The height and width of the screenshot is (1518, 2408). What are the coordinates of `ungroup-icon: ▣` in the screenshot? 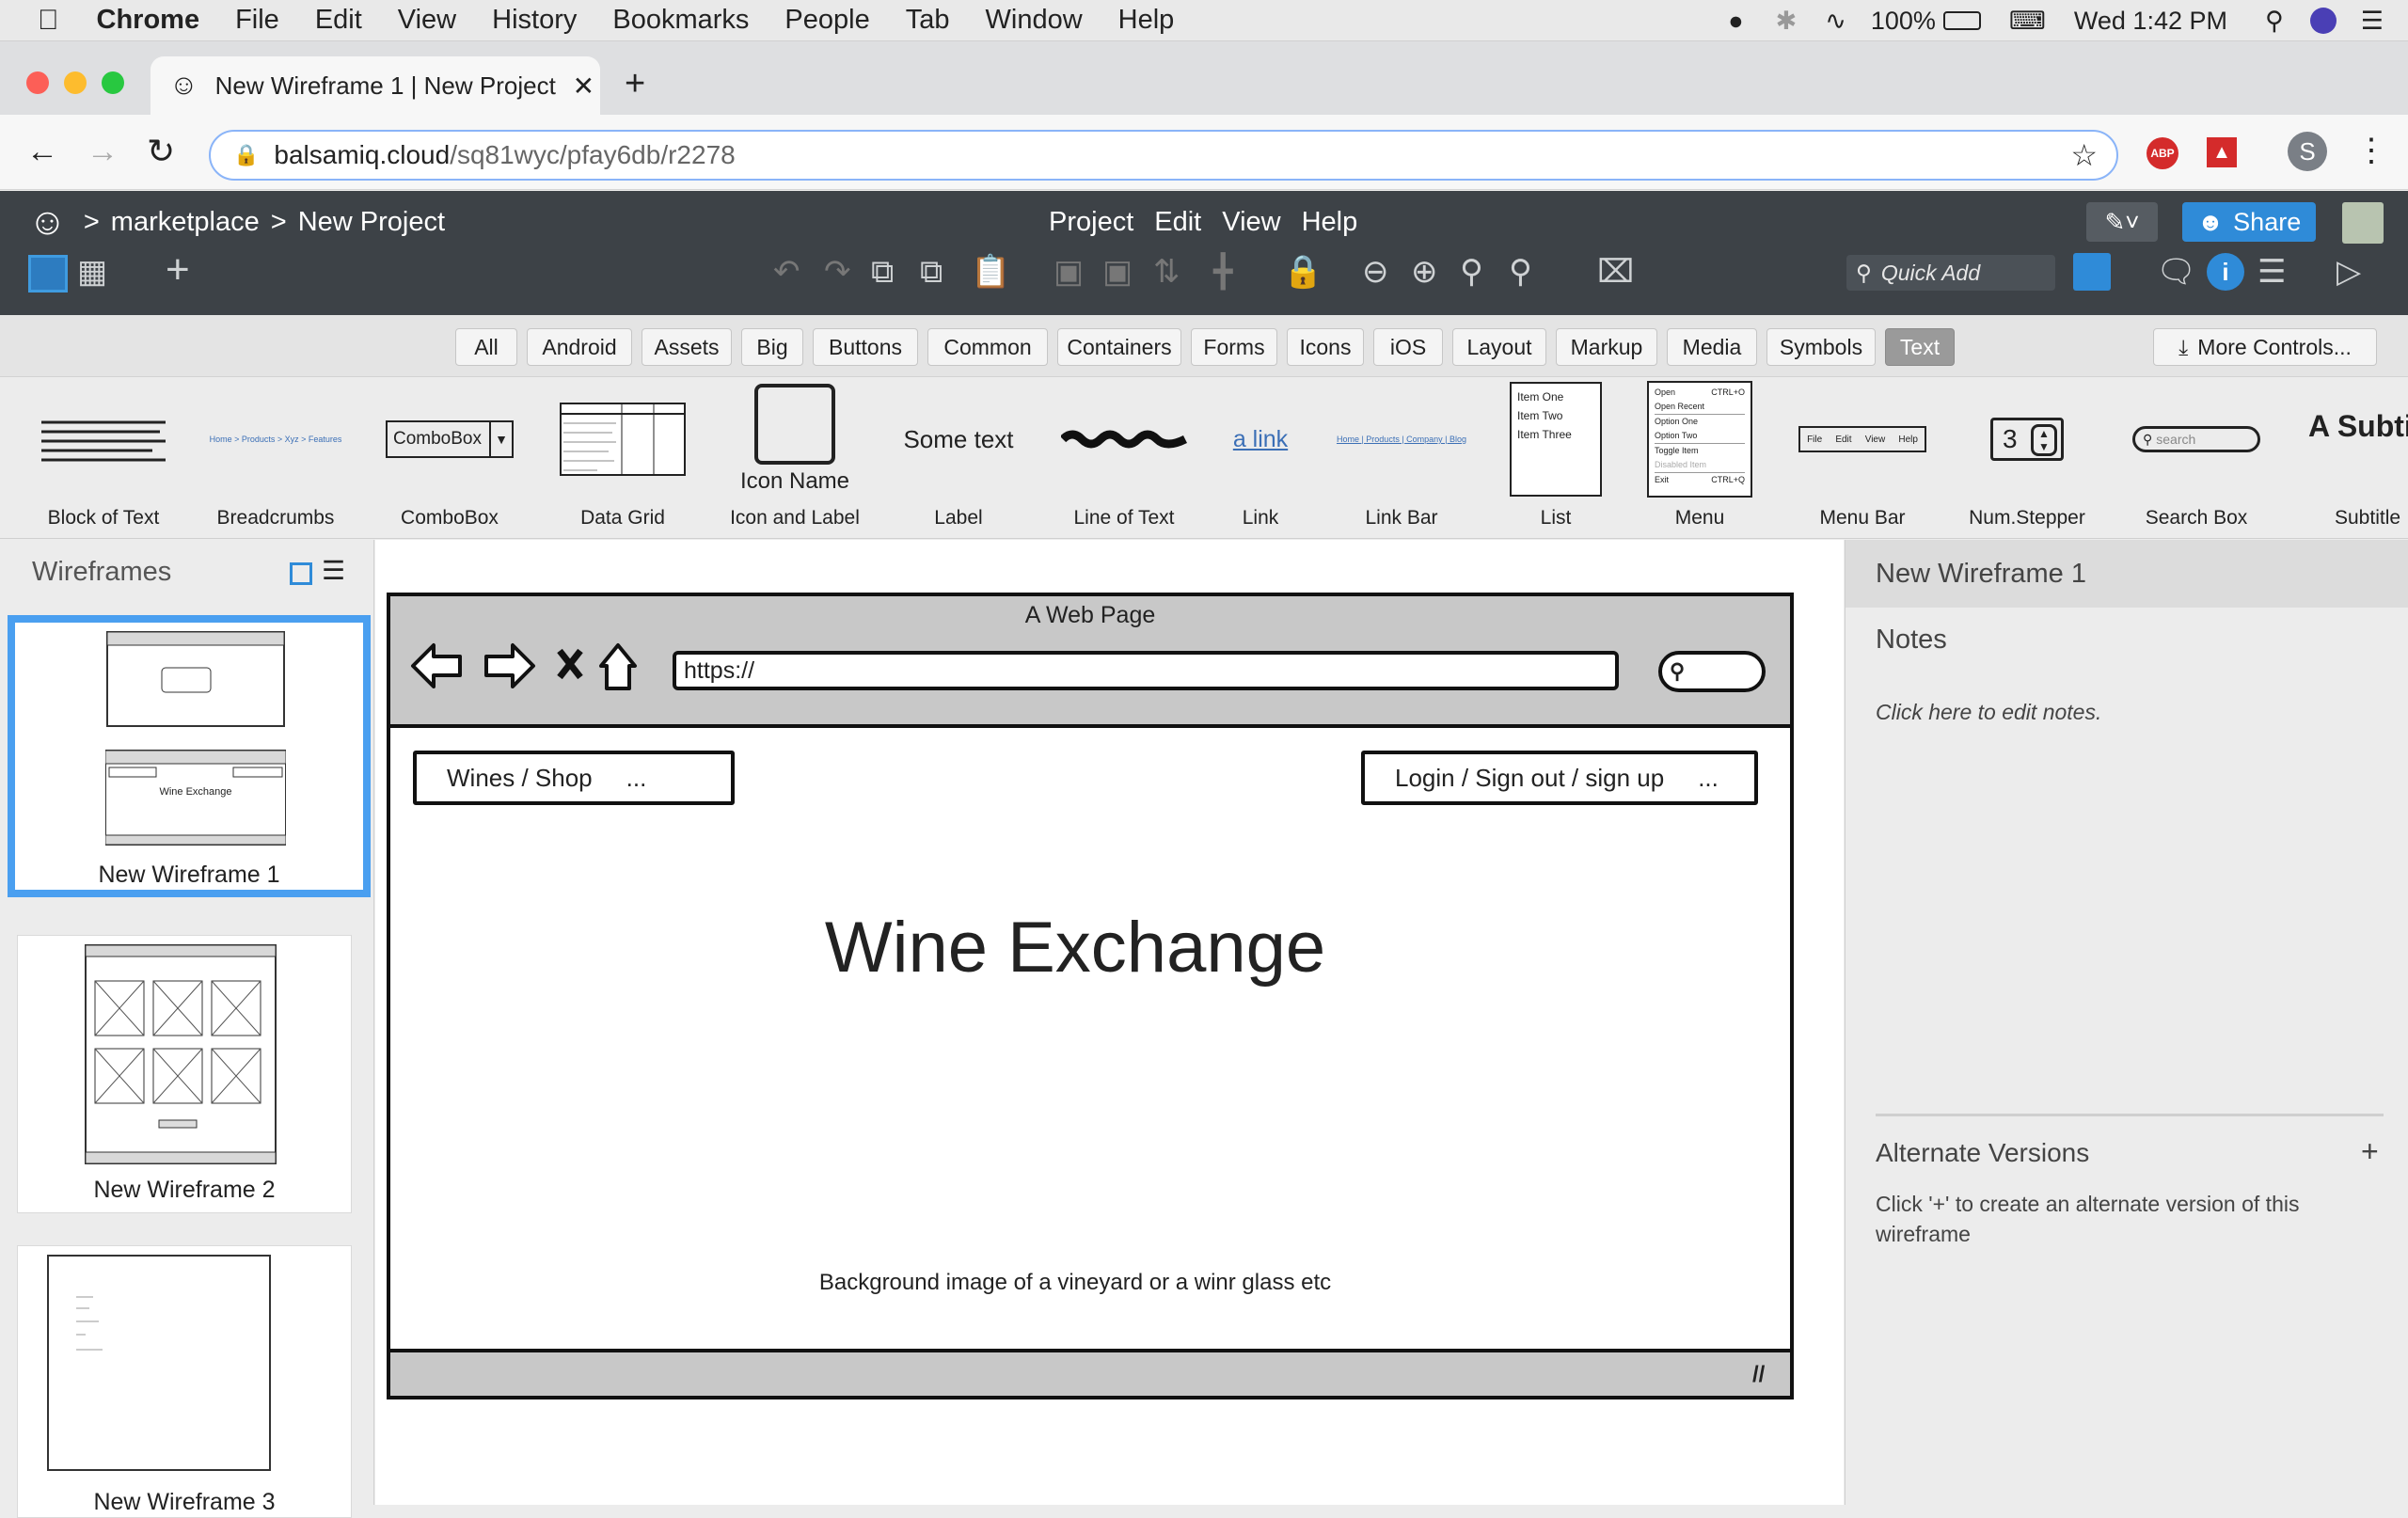 It's located at (1117, 272).